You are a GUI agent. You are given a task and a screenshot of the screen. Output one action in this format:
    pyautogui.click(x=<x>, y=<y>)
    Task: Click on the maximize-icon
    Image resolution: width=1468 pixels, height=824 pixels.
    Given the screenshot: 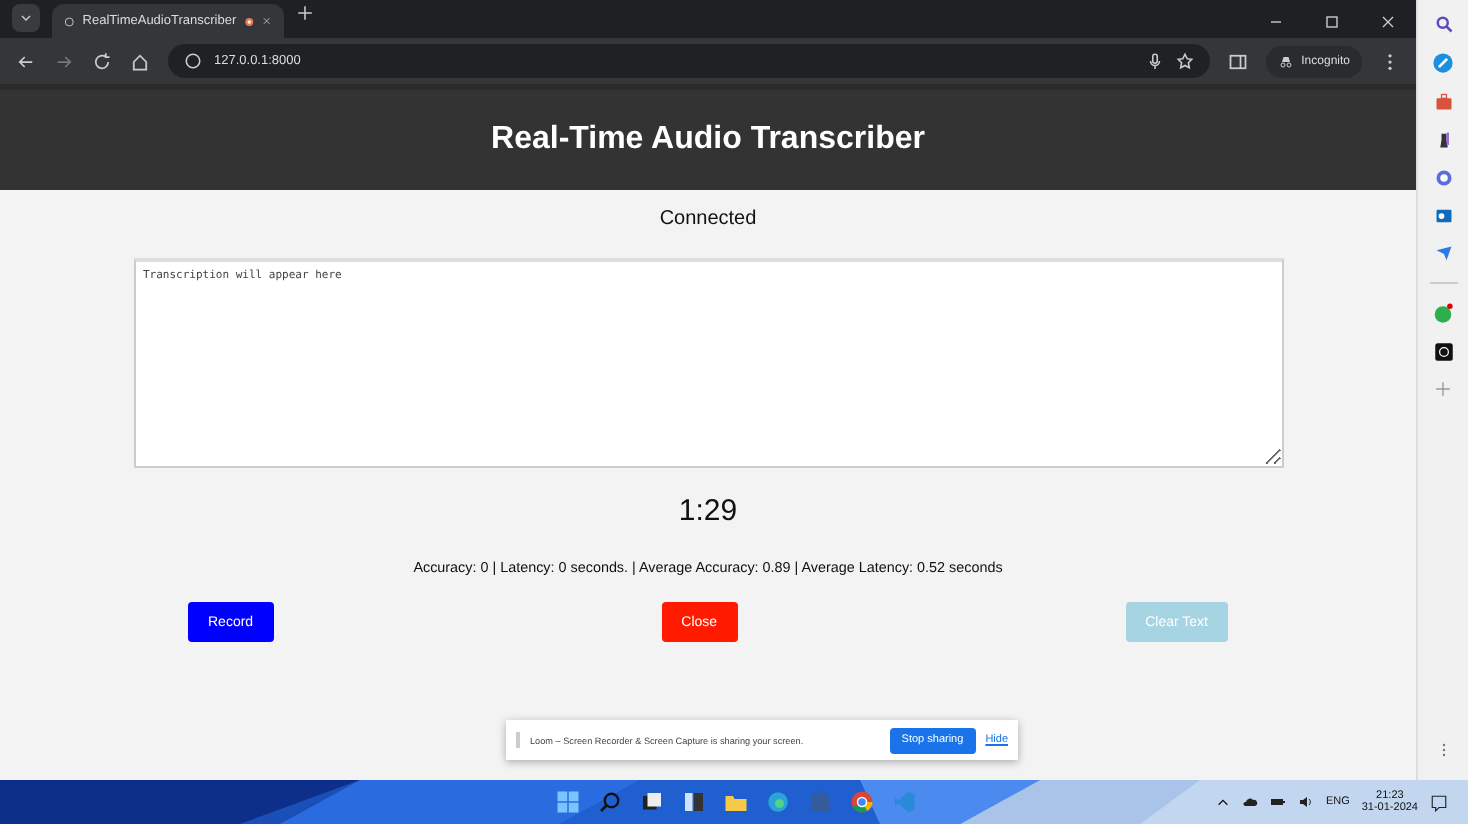 What is the action you would take?
    pyautogui.click(x=1332, y=22)
    